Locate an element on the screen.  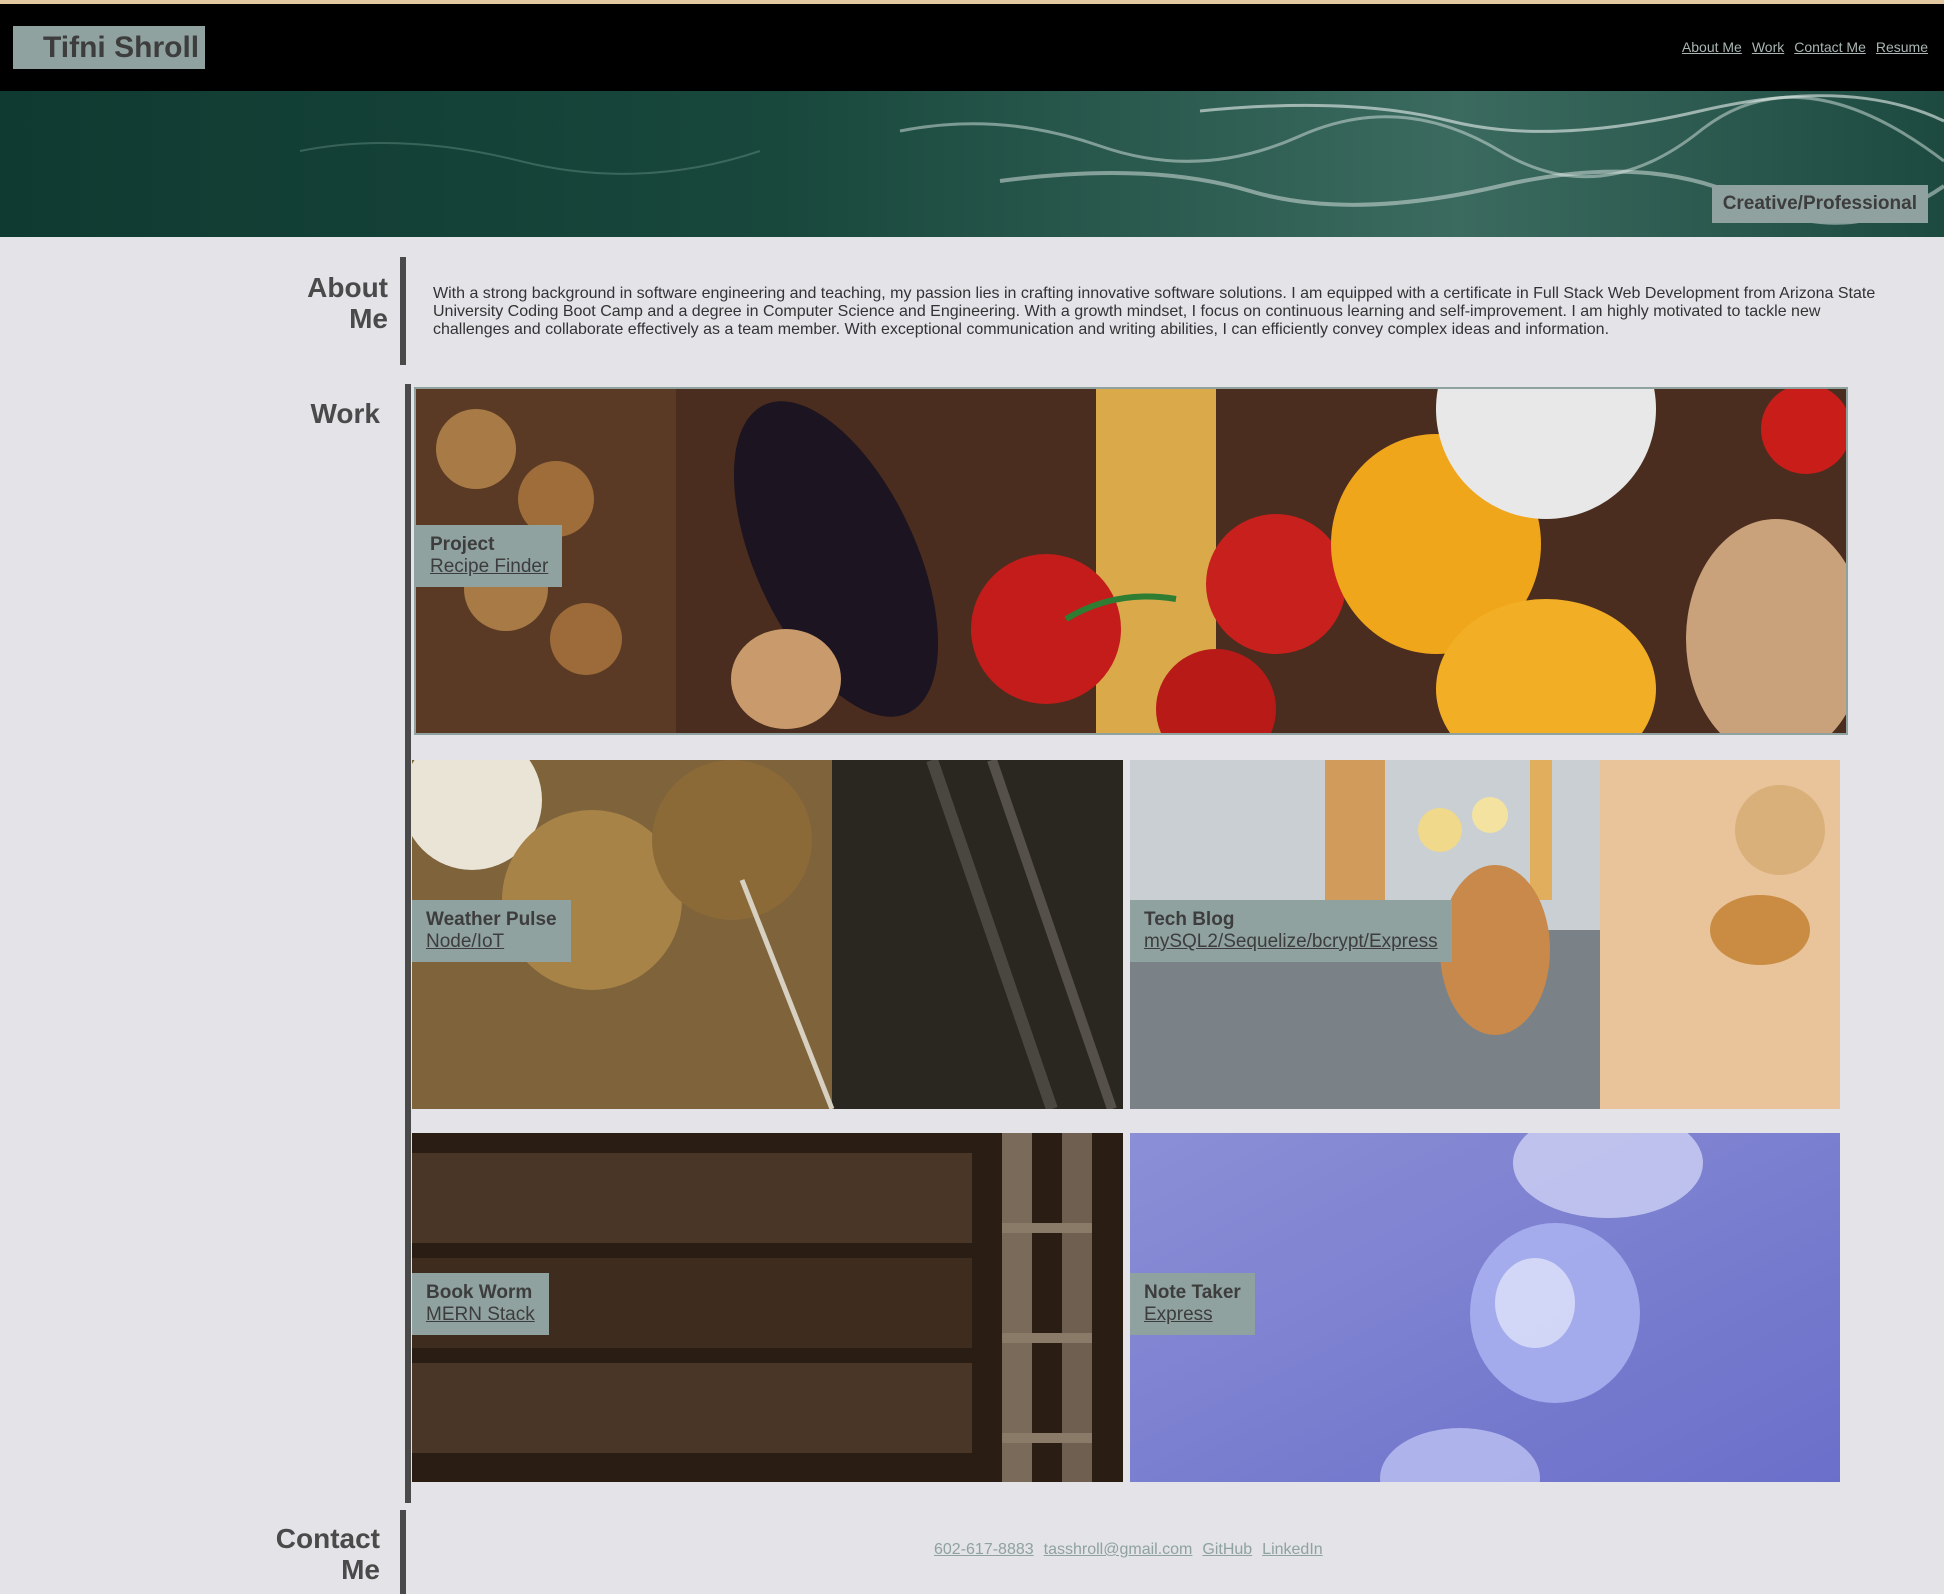
contact-email-link: tasshroll@gmail.com is located at coordinates (1118, 1550).